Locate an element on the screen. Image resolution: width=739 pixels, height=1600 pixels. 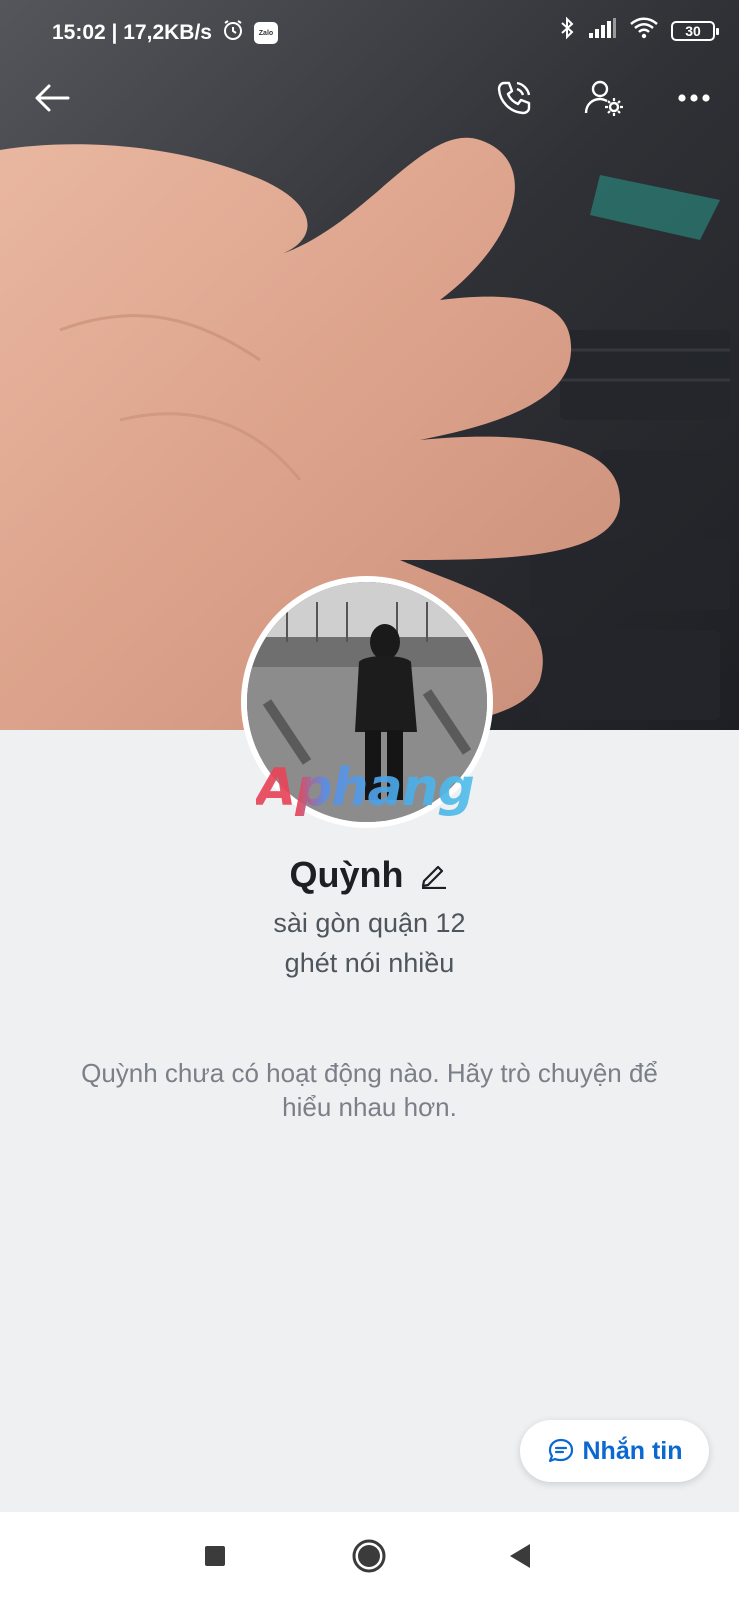
more-options-button is located at coordinates (694, 98).